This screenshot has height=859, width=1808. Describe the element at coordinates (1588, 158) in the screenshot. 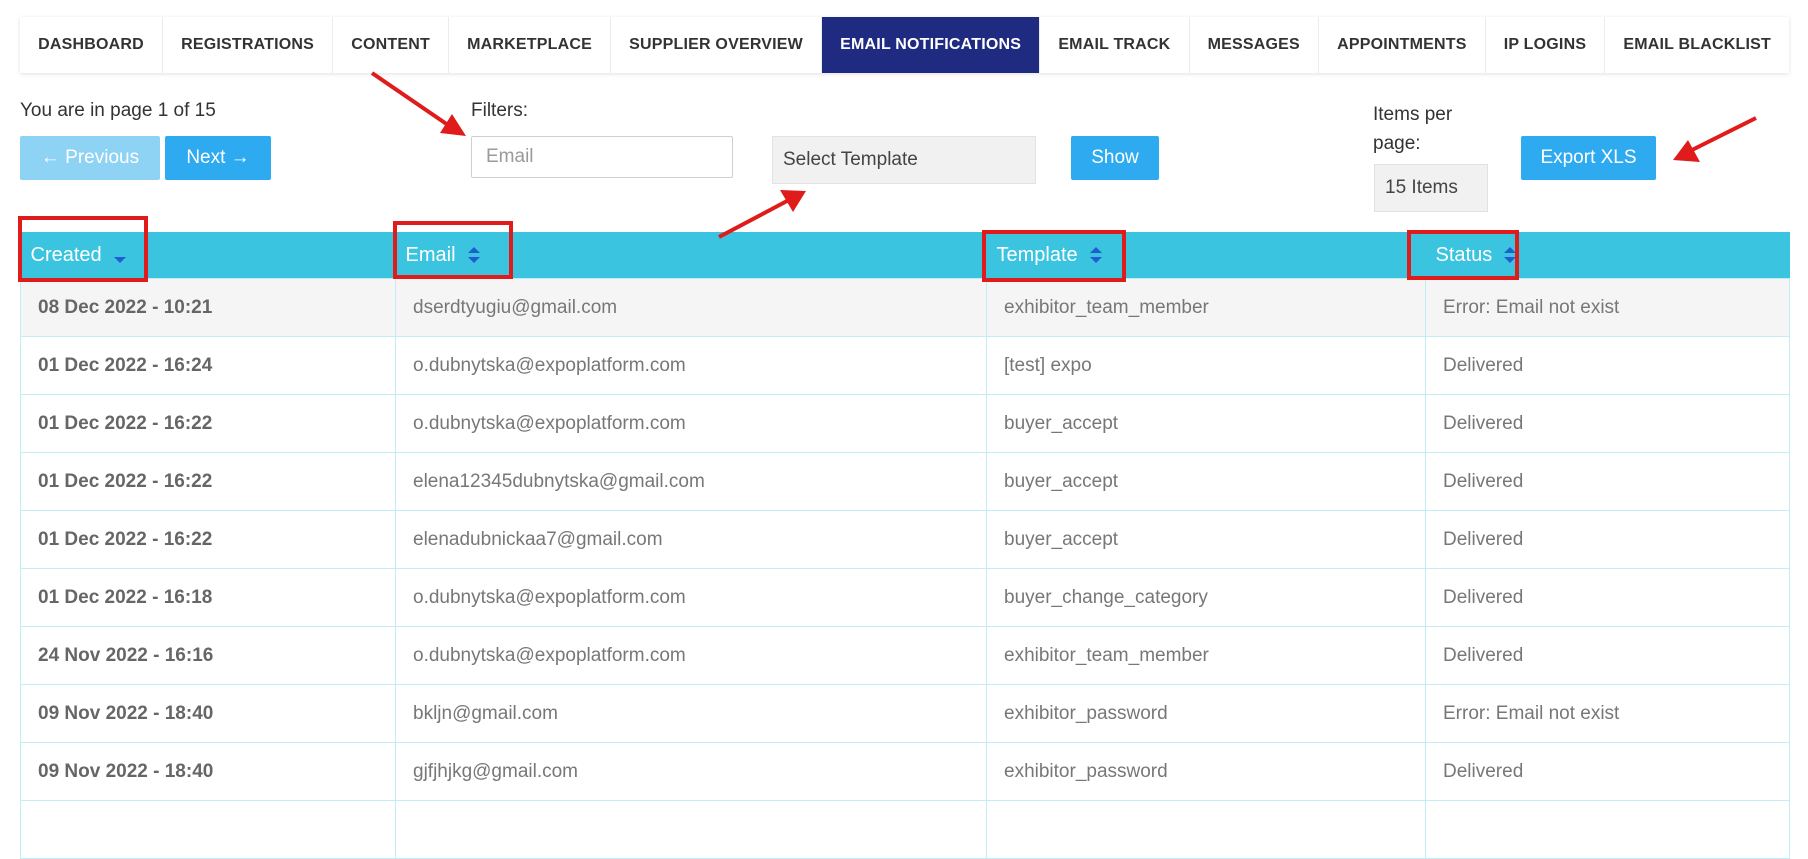

I see `export-xls-button: Export XLS` at that location.